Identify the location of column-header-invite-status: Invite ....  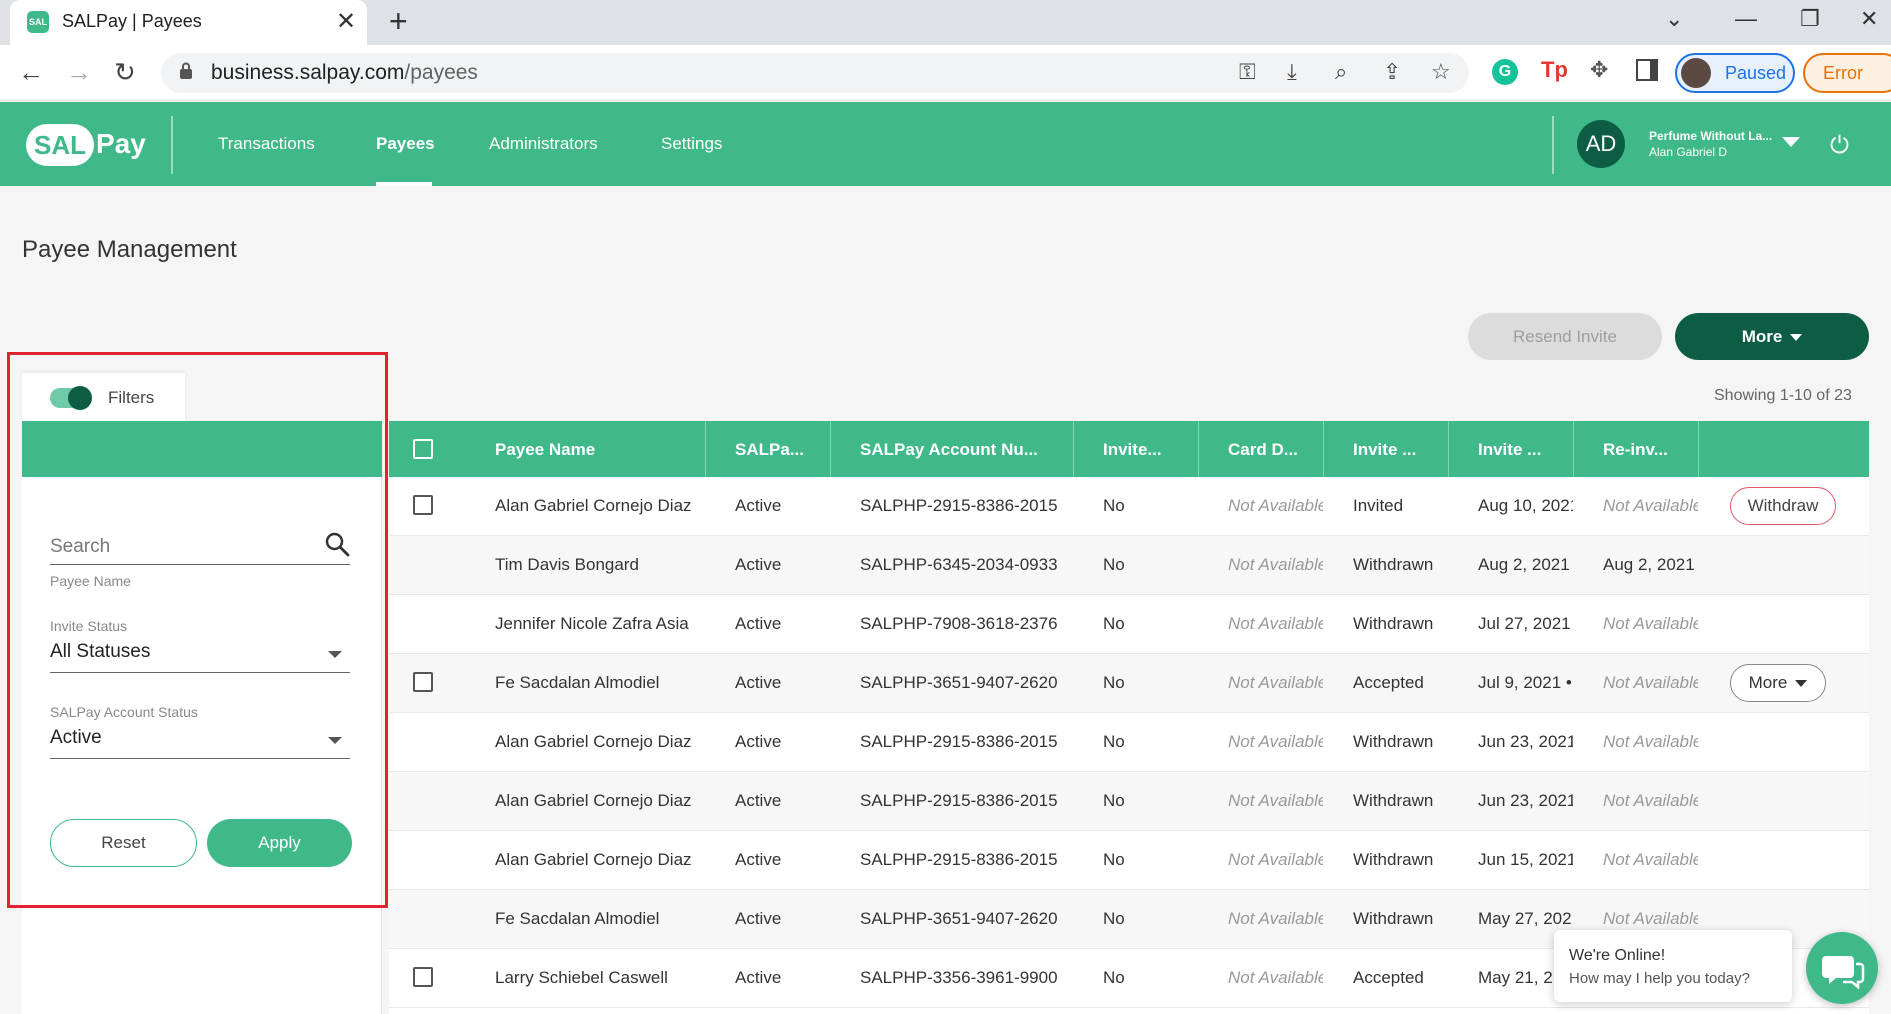
(1384, 450).